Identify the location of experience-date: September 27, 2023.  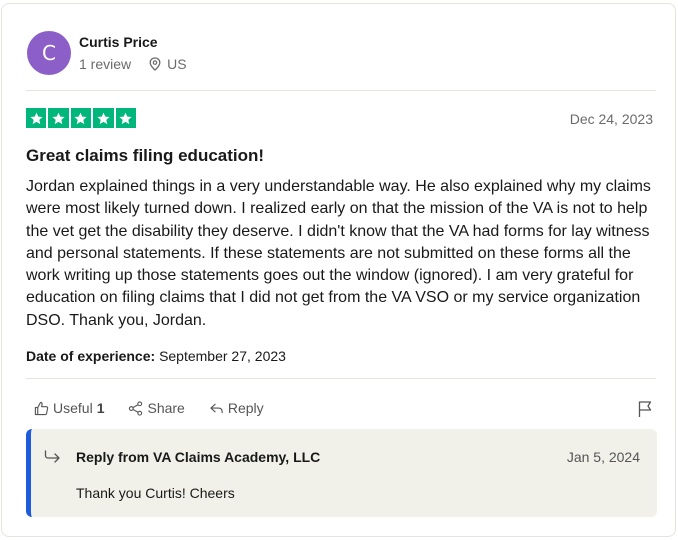
(222, 356).